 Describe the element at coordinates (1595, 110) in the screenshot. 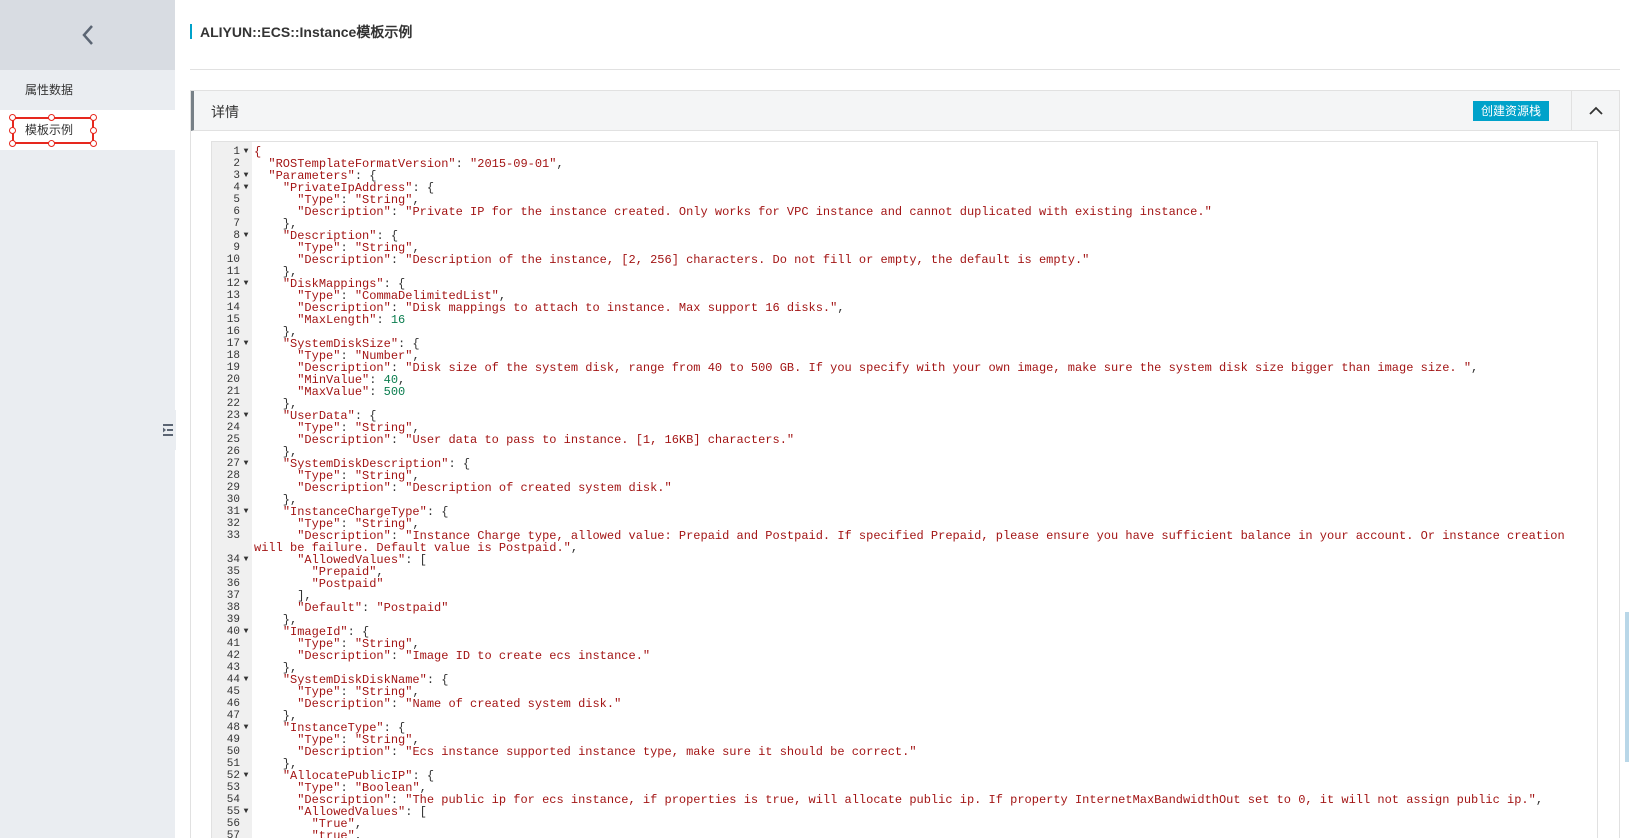

I see `chevron-up-icon` at that location.